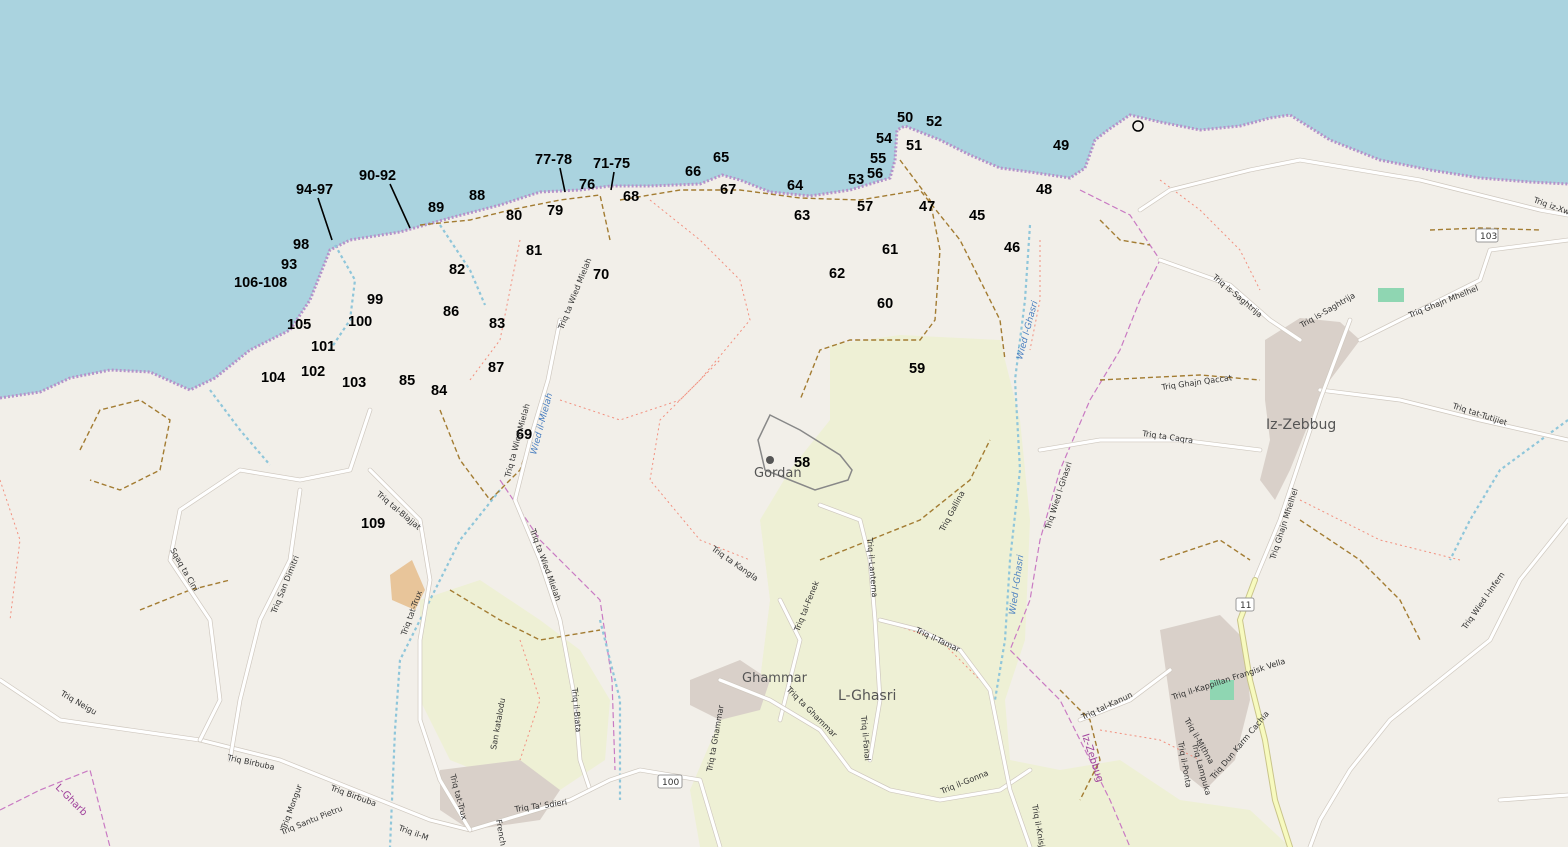 The image size is (1568, 847). I want to click on marker-label: 49, so click(1061, 146).